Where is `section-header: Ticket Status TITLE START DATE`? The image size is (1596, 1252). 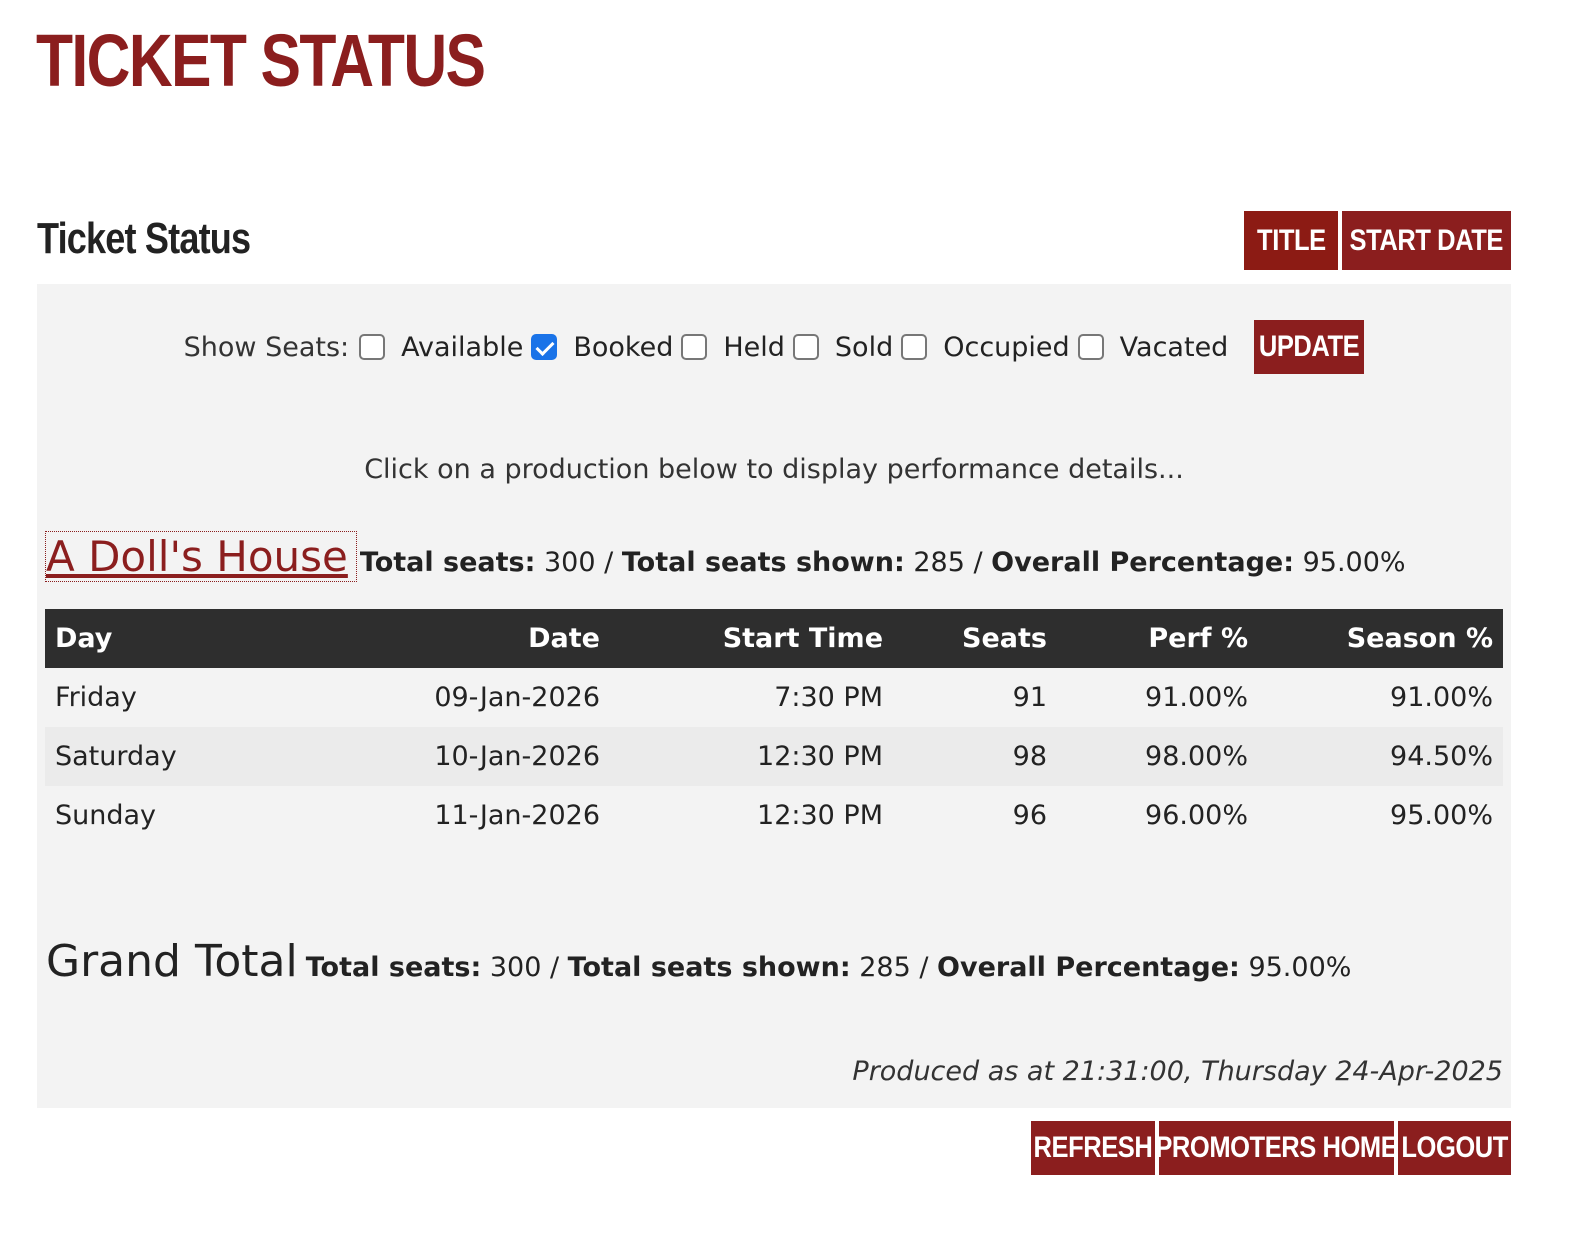 section-header: Ticket Status TITLE START DATE is located at coordinates (774, 241).